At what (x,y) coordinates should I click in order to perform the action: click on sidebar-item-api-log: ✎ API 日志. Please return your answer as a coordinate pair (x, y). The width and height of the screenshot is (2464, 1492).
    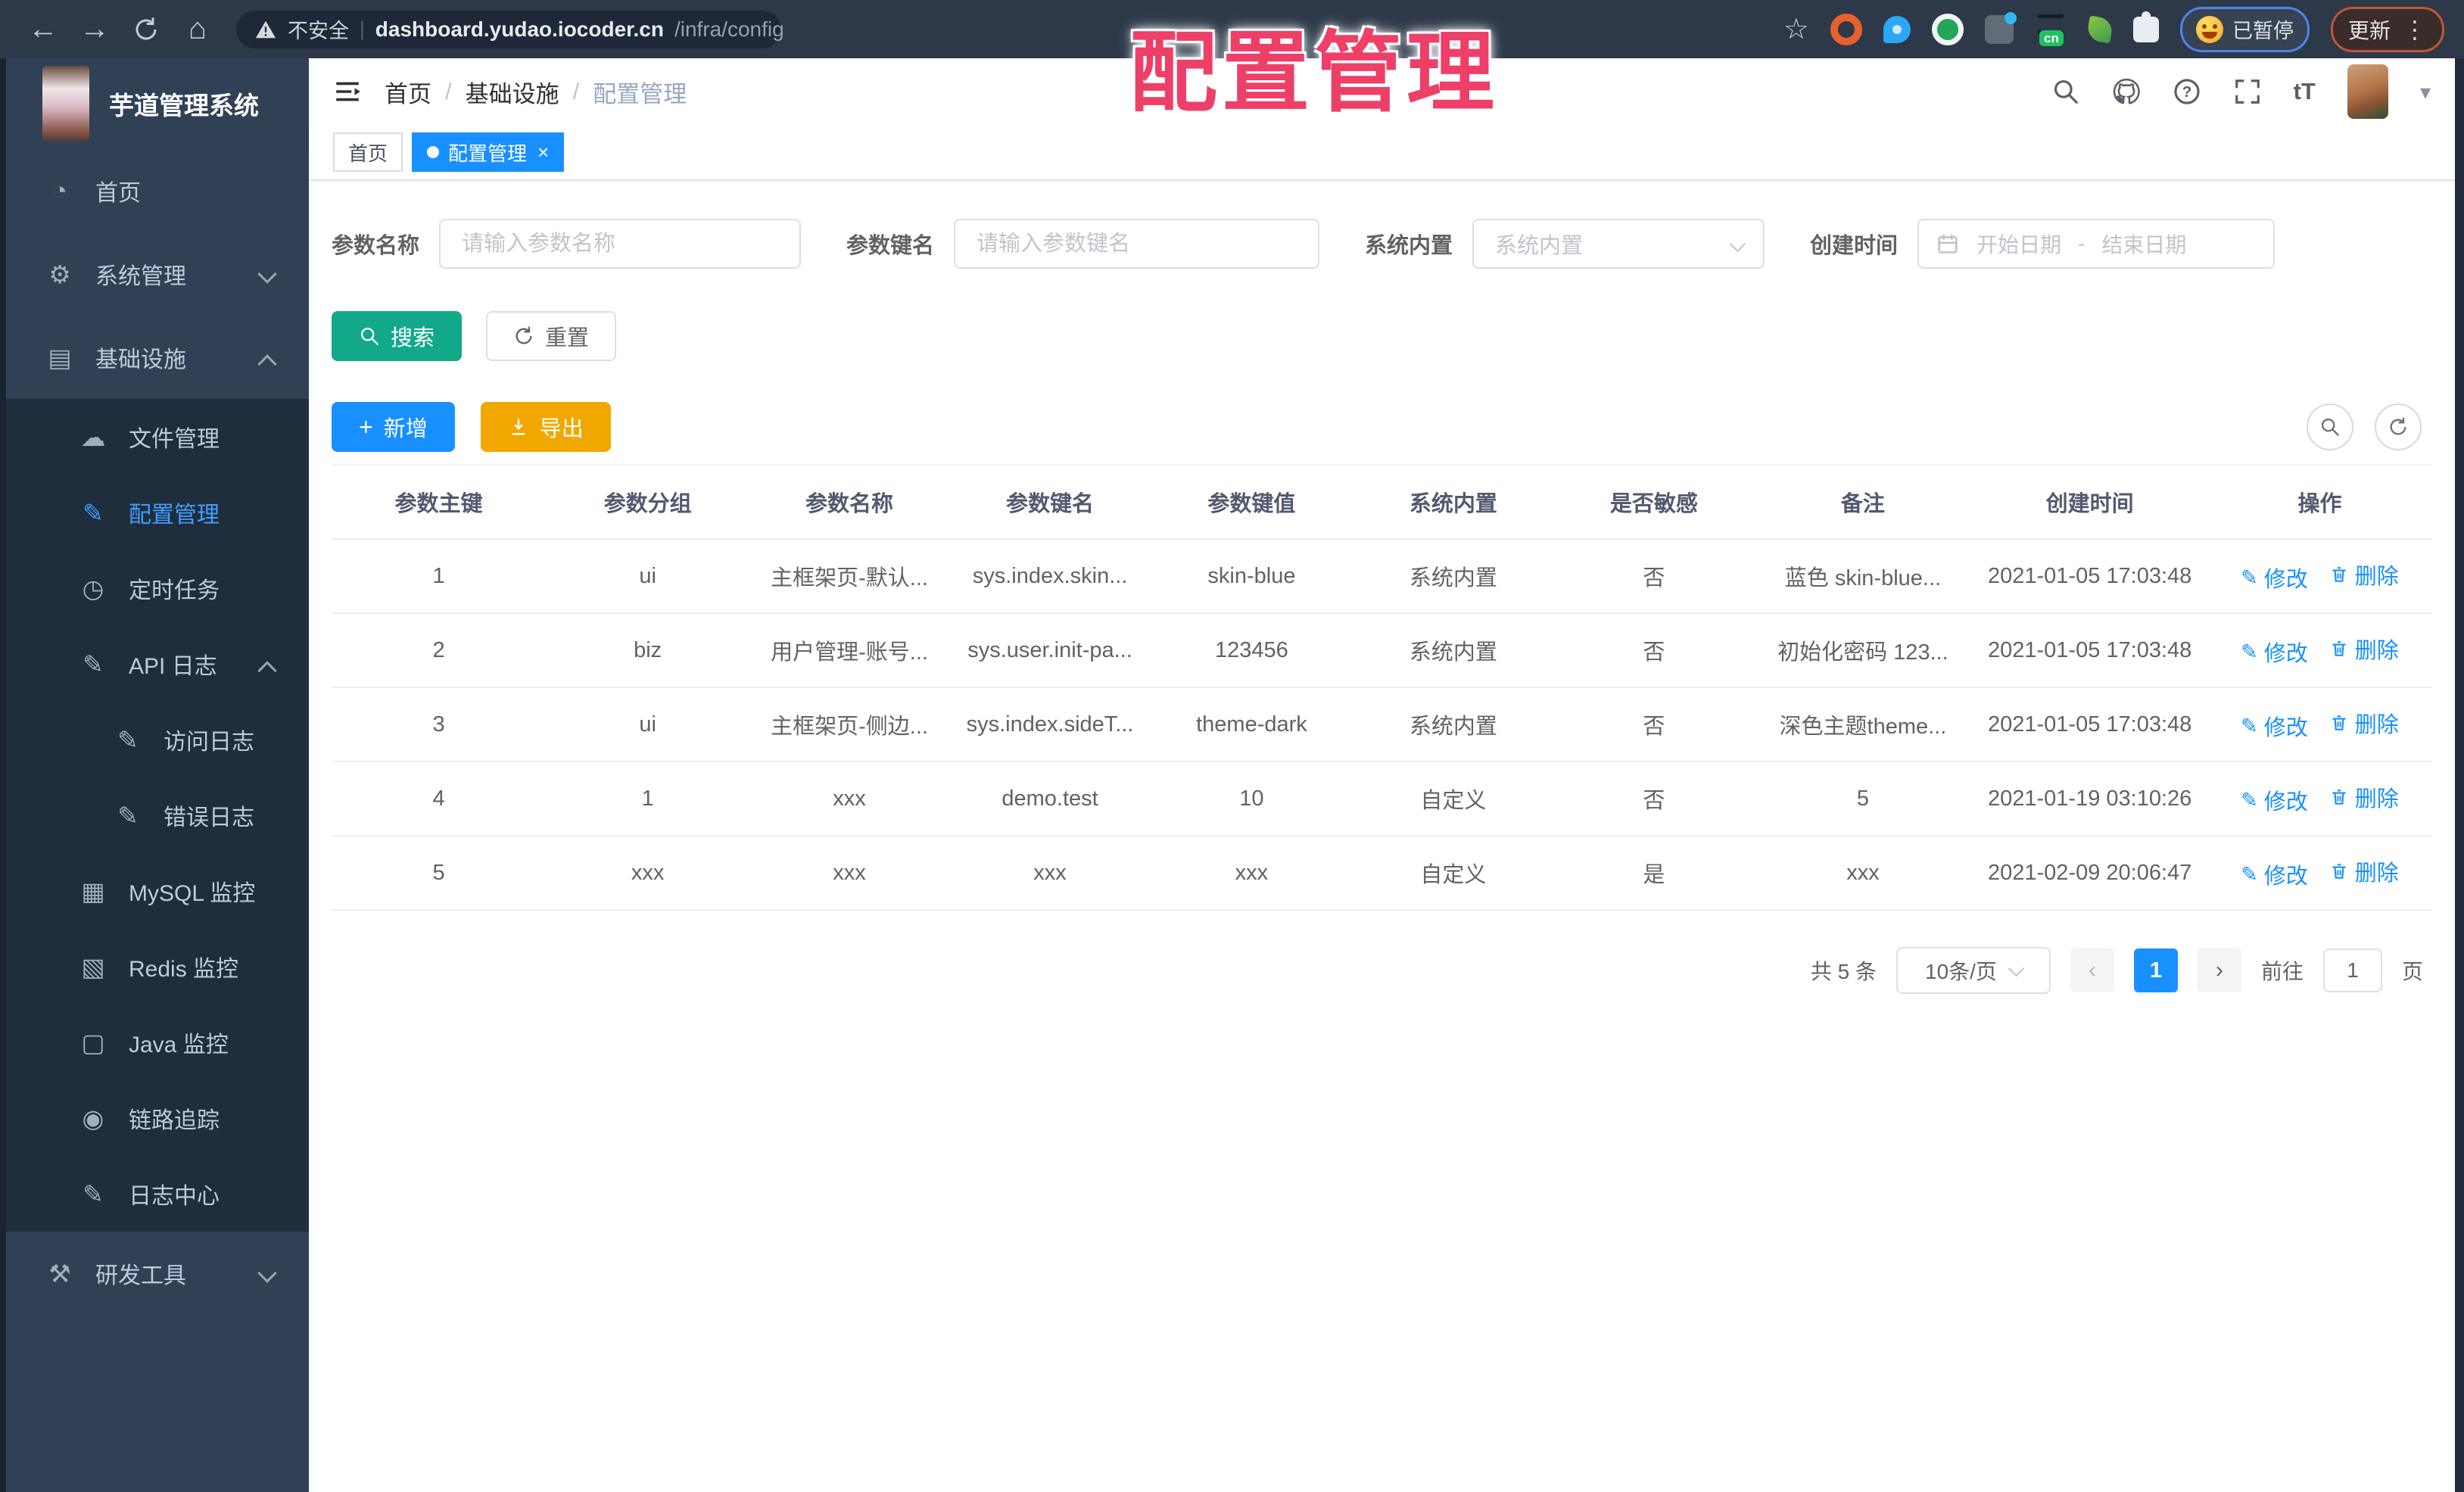
    Looking at the image, I should click on (157, 664).